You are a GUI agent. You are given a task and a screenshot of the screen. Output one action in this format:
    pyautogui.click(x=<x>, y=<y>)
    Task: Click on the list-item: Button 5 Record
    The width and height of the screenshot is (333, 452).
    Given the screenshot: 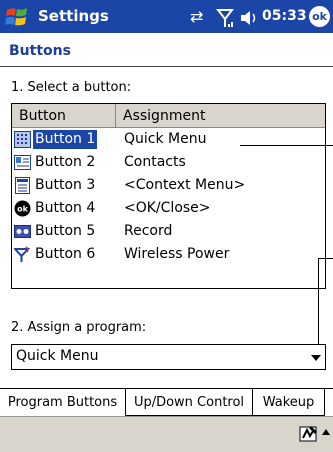 What is the action you would take?
    pyautogui.click(x=168, y=231)
    